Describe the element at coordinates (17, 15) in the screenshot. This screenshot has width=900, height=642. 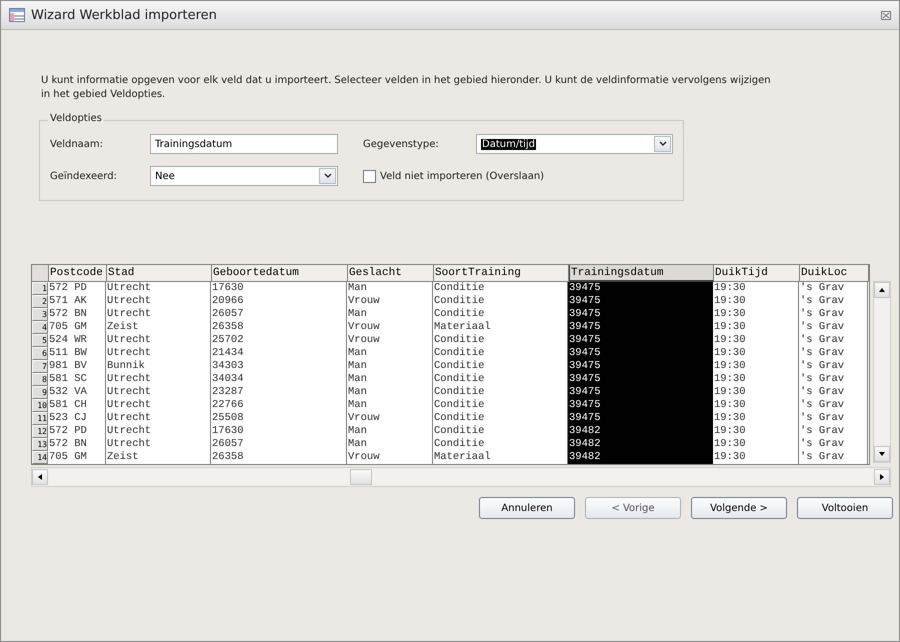
I see `table-icon` at that location.